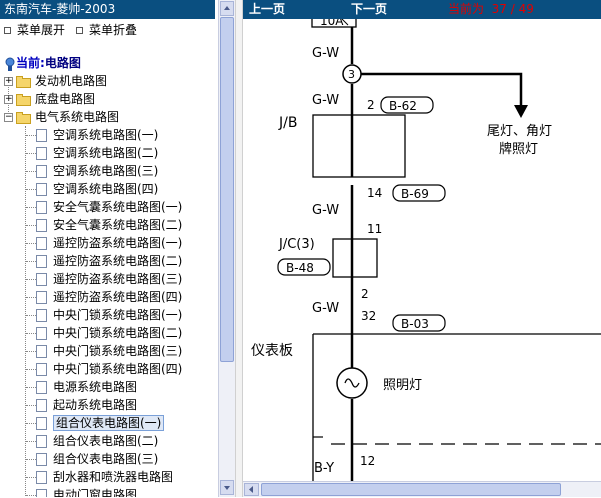 This screenshot has width=601, height=498. What do you see at coordinates (324, 468) in the screenshot?
I see `wire-label: B-Y` at bounding box center [324, 468].